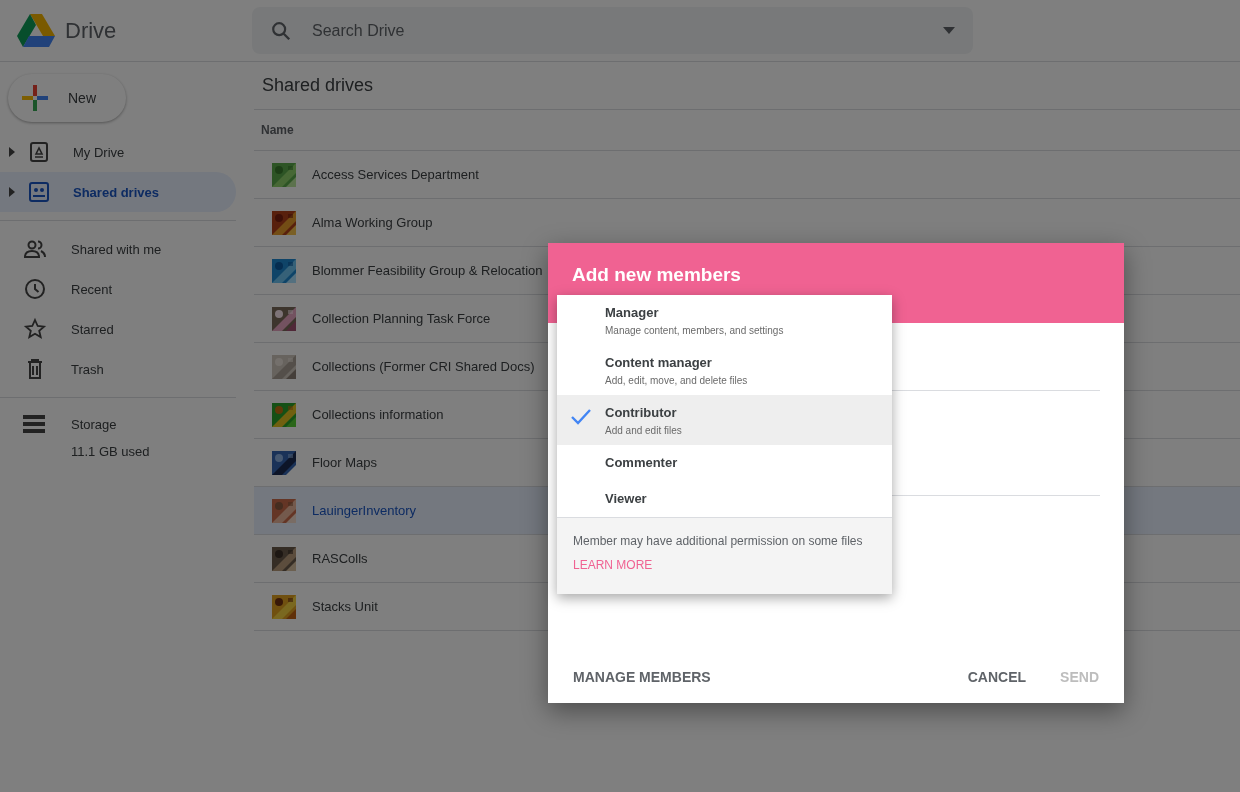 The image size is (1240, 792). I want to click on sidebar-item: My Drive, so click(118, 152).